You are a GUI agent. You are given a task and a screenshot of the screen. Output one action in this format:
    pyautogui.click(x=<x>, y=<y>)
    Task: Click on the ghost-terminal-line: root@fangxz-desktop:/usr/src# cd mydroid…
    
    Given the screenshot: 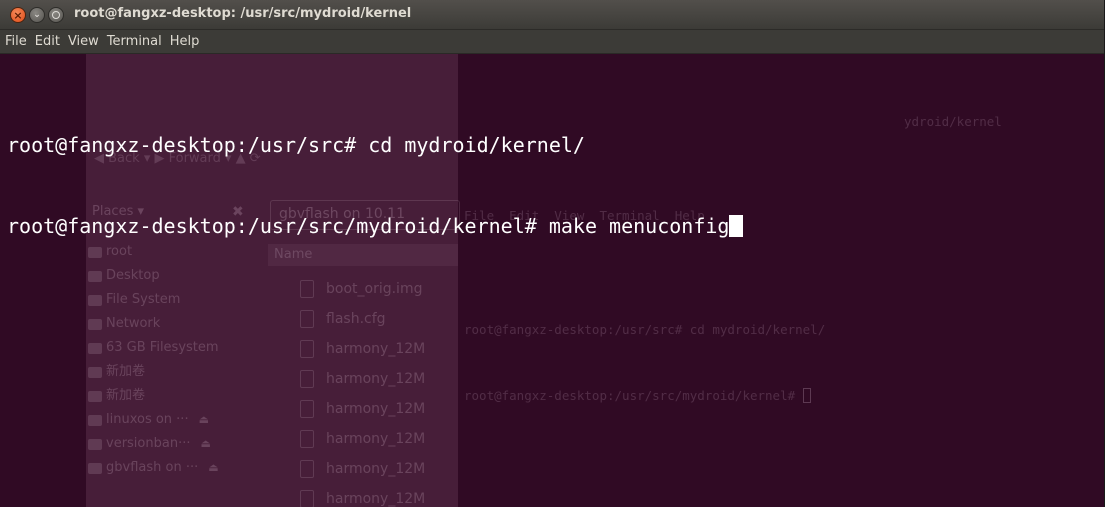 What is the action you would take?
    pyautogui.click(x=645, y=329)
    